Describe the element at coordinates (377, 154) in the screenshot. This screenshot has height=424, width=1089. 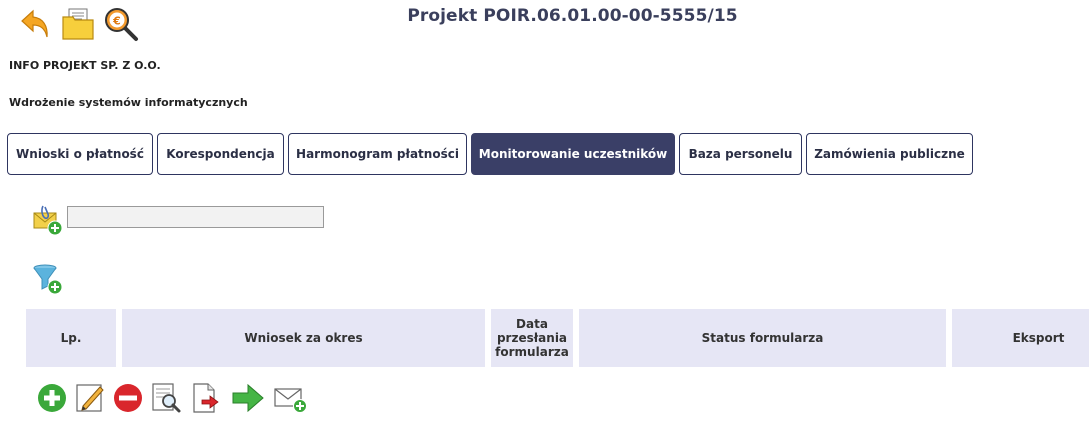
I see `tab-harmonogram-platnosci: Harmonogram płatności` at that location.